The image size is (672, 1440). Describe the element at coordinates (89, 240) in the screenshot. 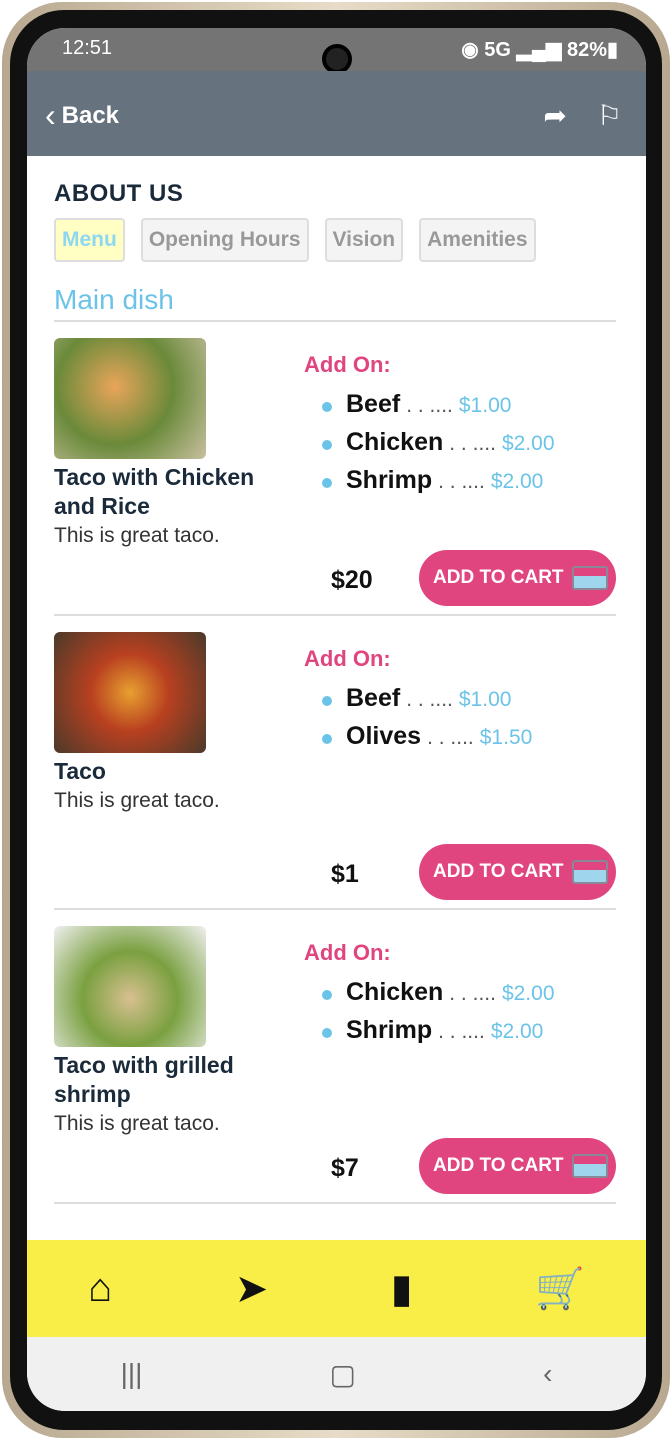

I see `tab-menu: Menu` at that location.